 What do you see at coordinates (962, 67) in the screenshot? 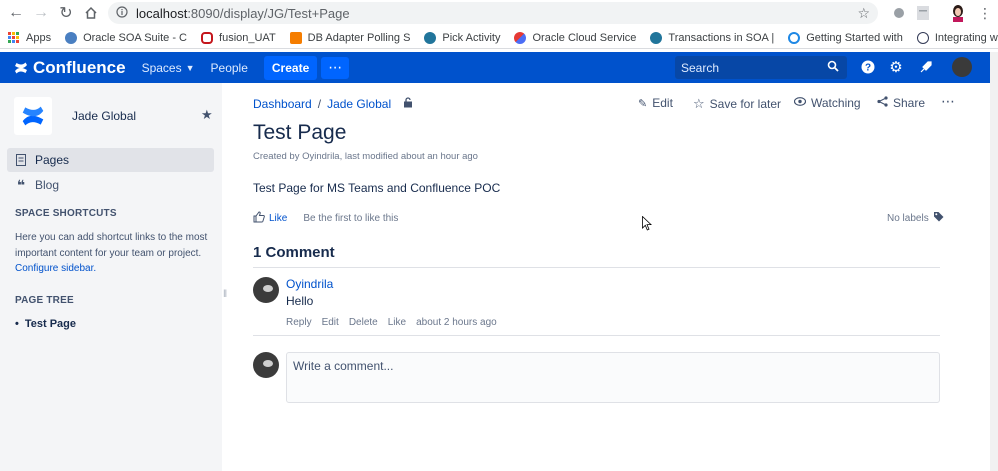
I see `user-avatar` at bounding box center [962, 67].